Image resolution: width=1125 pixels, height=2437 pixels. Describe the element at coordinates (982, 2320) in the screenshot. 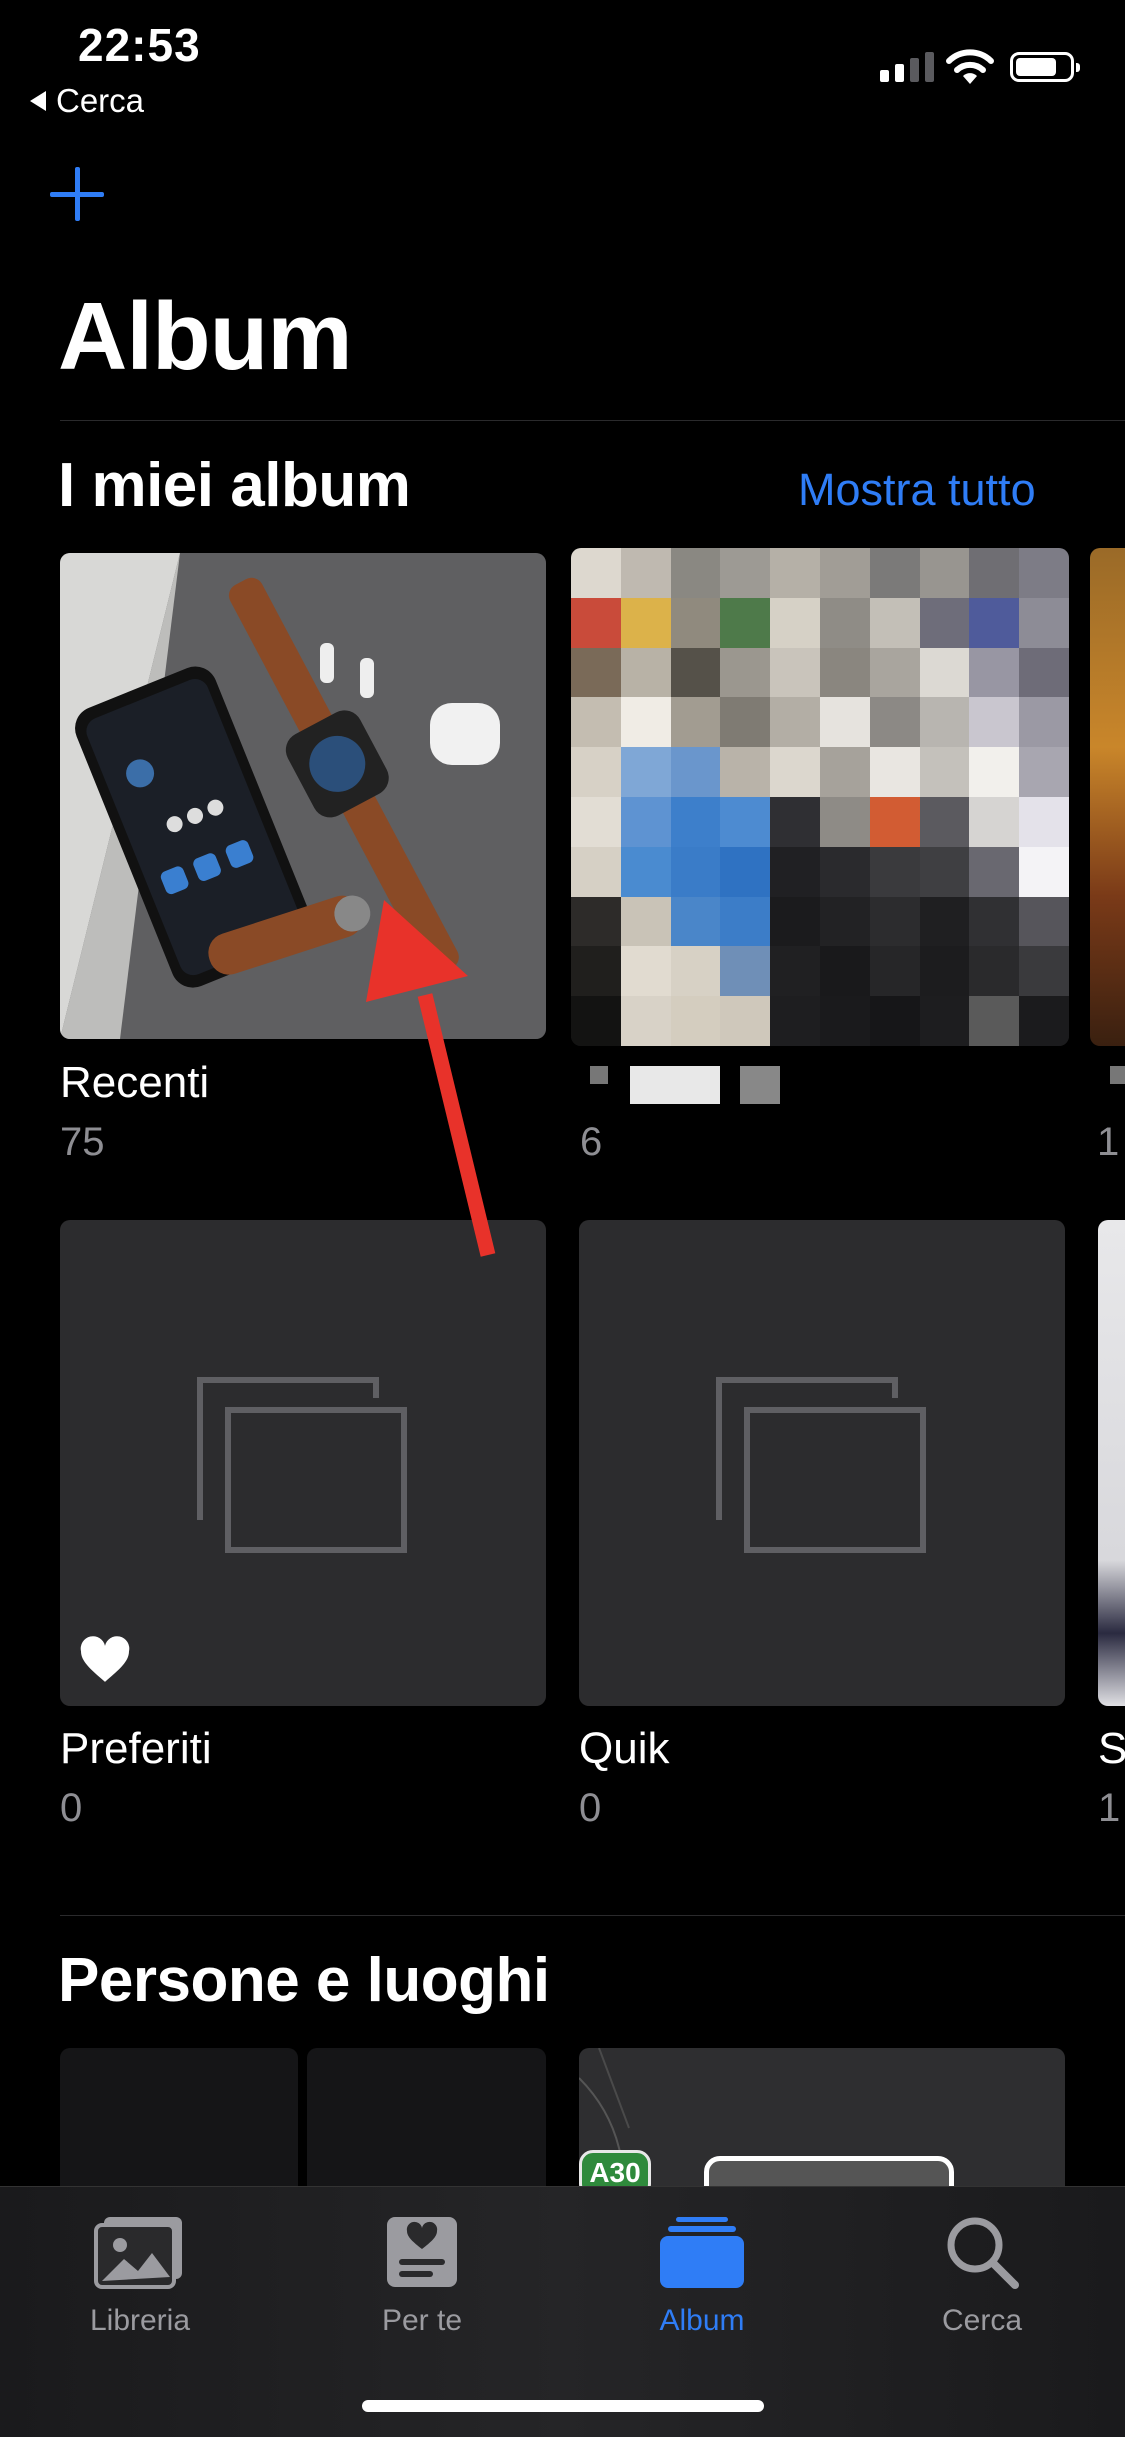

I see `tab-label: Cerca` at that location.